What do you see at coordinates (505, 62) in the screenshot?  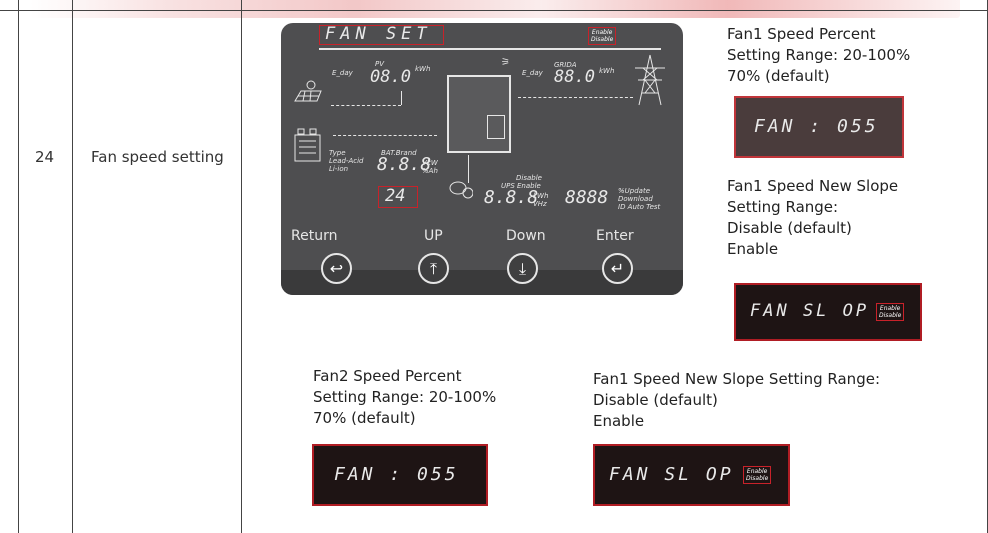 I see `wifi-icon: ⚞` at bounding box center [505, 62].